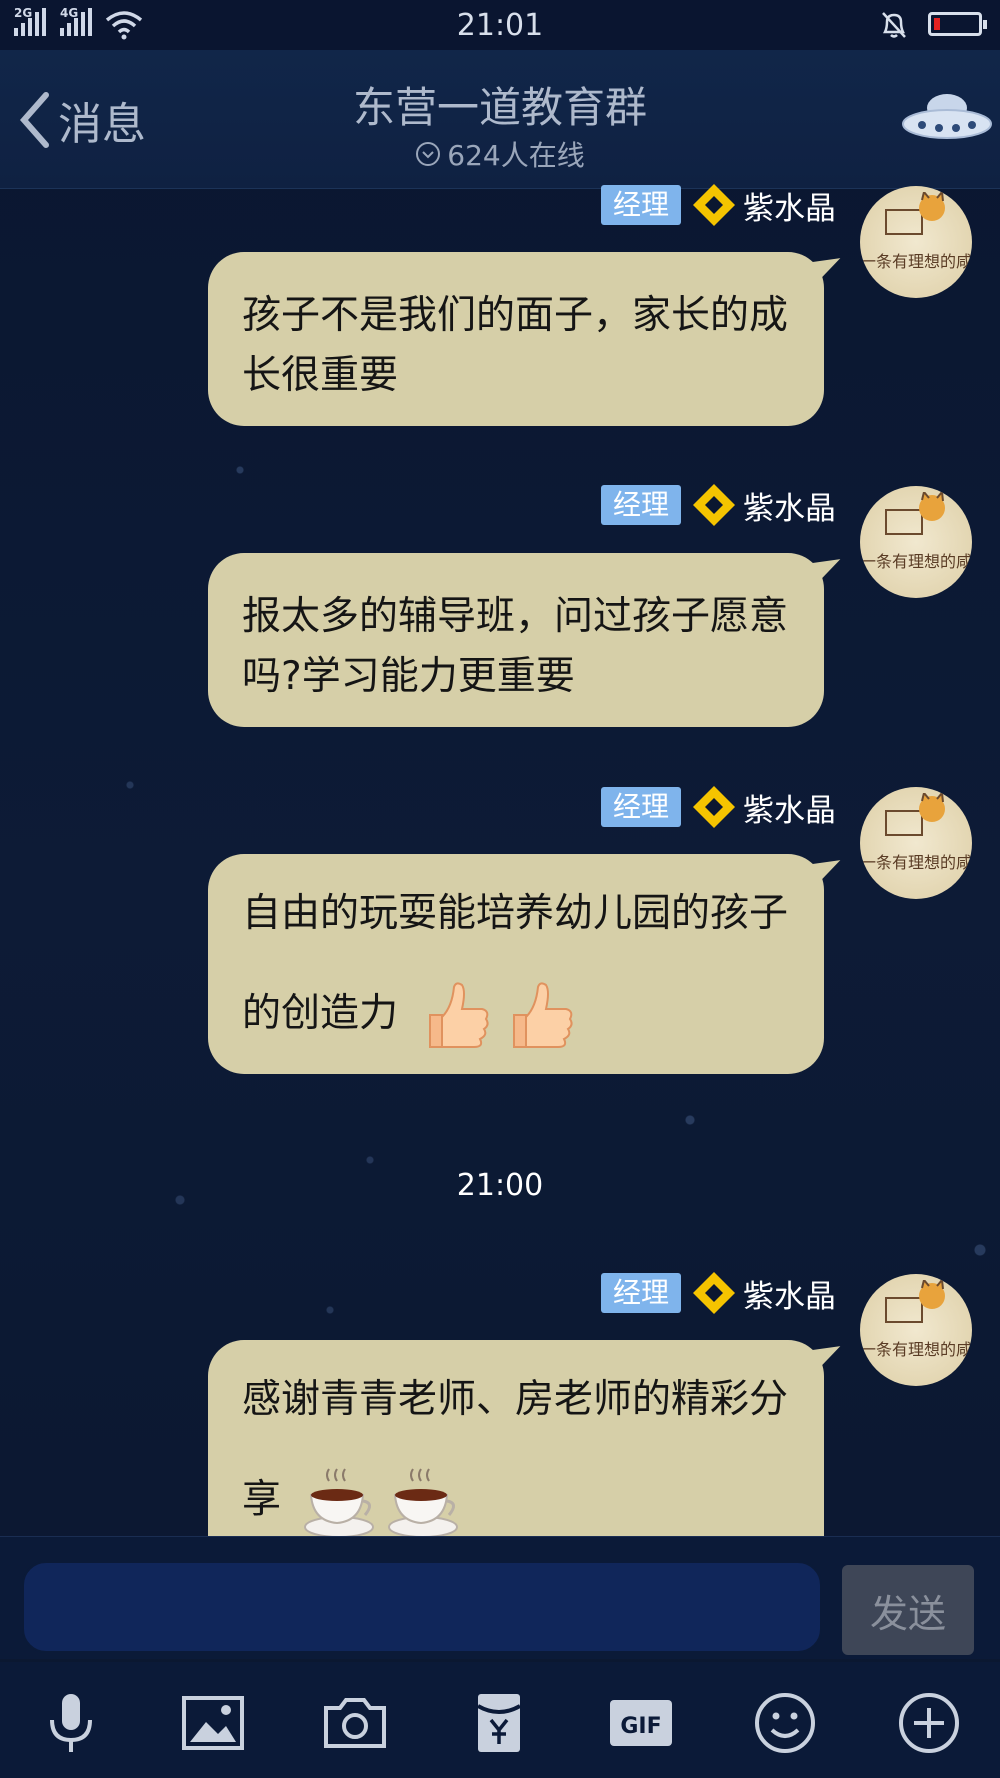 The height and width of the screenshot is (1778, 1000). Describe the element at coordinates (500, 104) in the screenshot. I see `group-title: 东营一道教育群` at that location.